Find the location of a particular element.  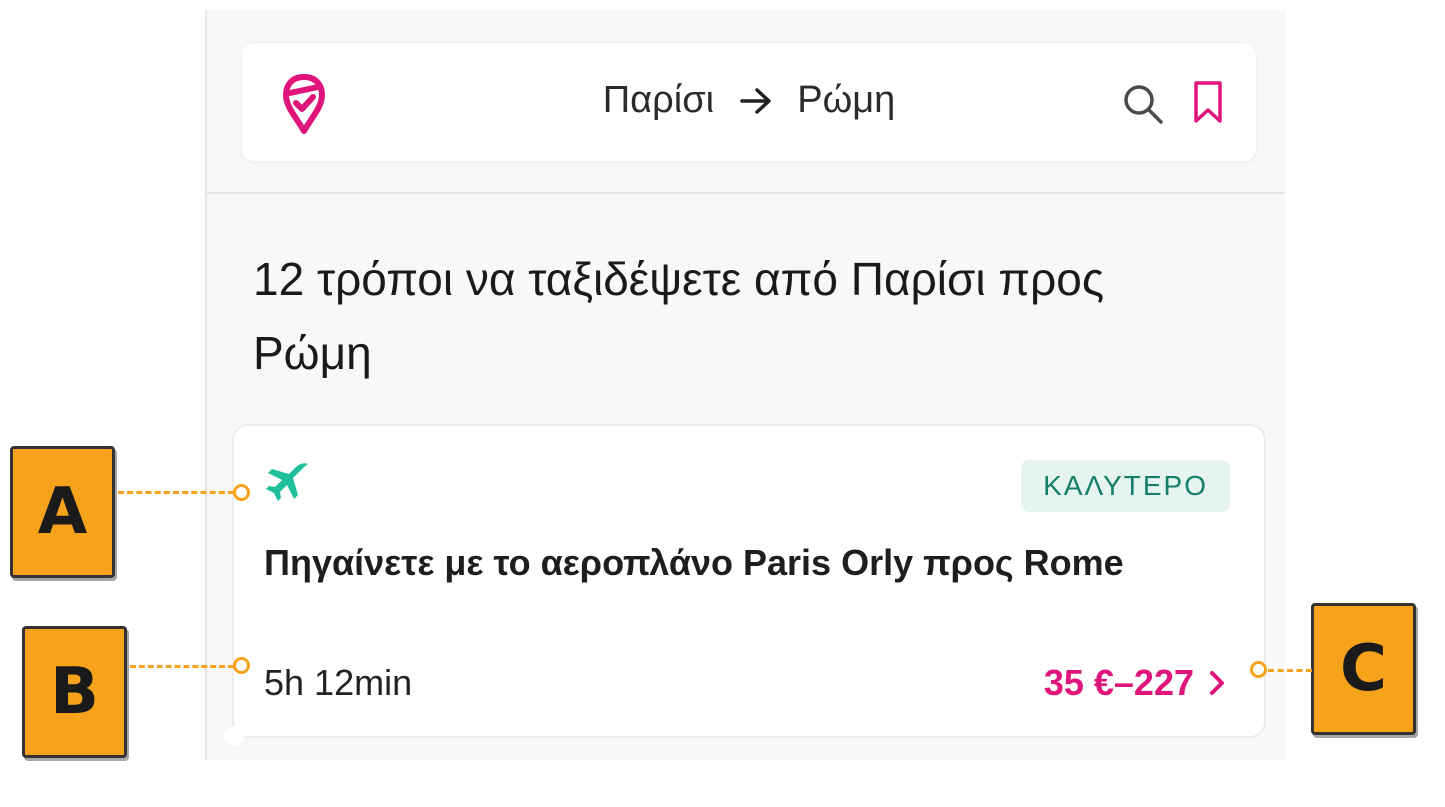

annotation-line-b is located at coordinates (182, 666).